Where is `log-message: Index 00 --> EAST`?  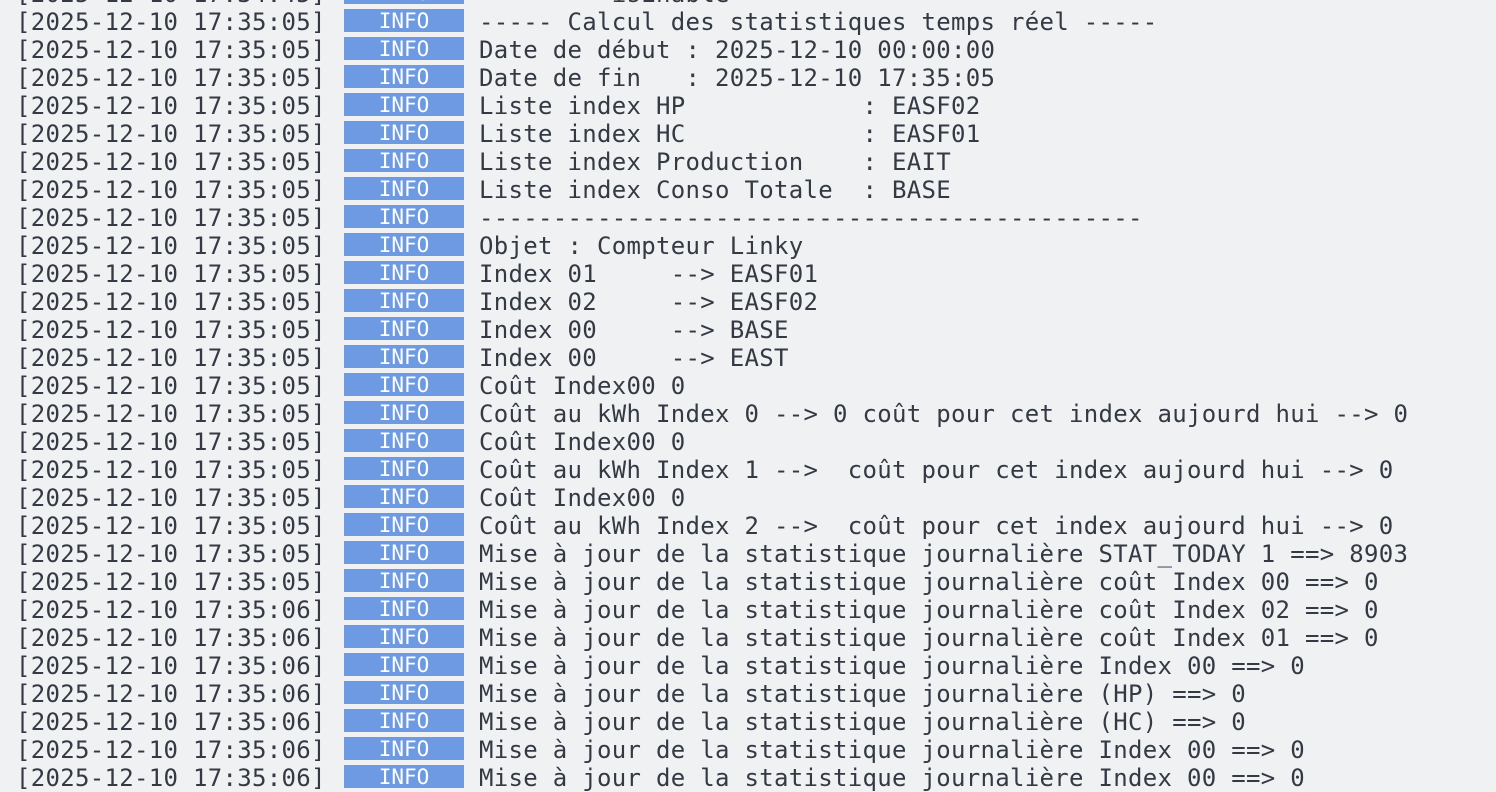
log-message: Index 00 --> EAST is located at coordinates (634, 358).